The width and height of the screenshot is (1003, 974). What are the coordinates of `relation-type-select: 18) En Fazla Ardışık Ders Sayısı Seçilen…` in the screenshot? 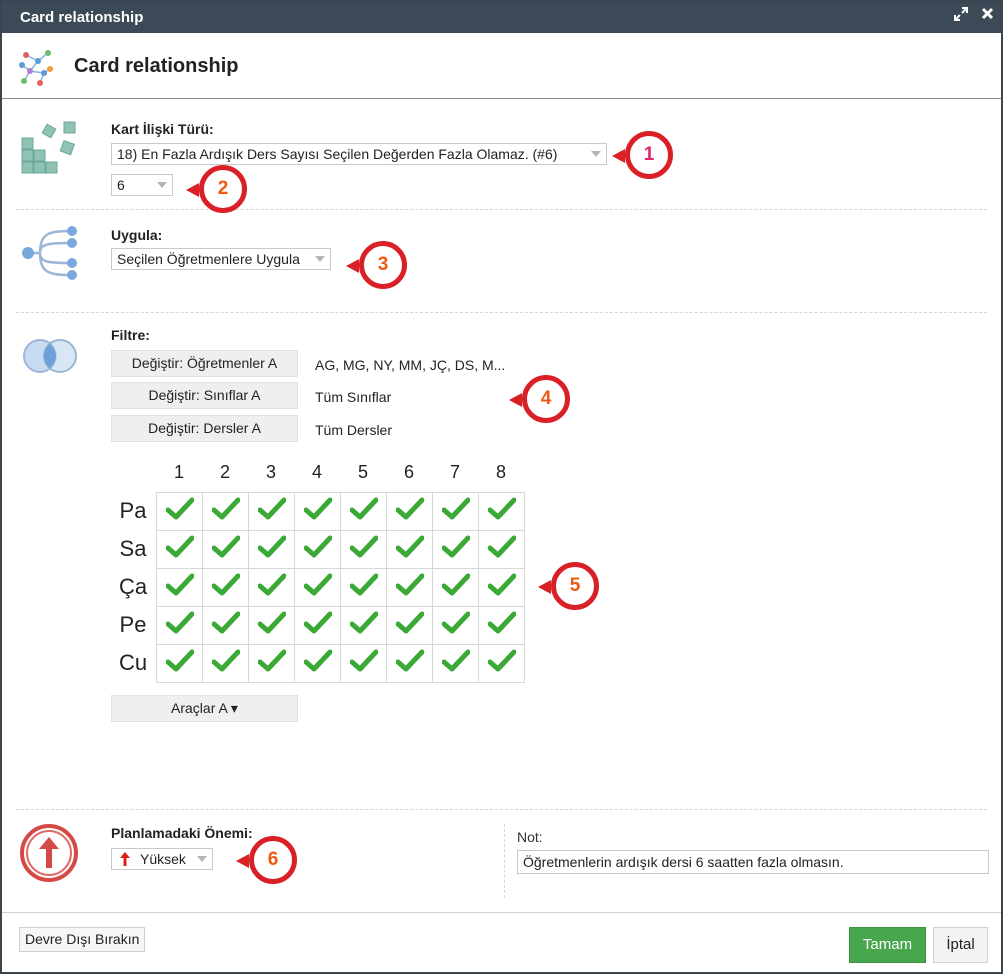 It's located at (359, 154).